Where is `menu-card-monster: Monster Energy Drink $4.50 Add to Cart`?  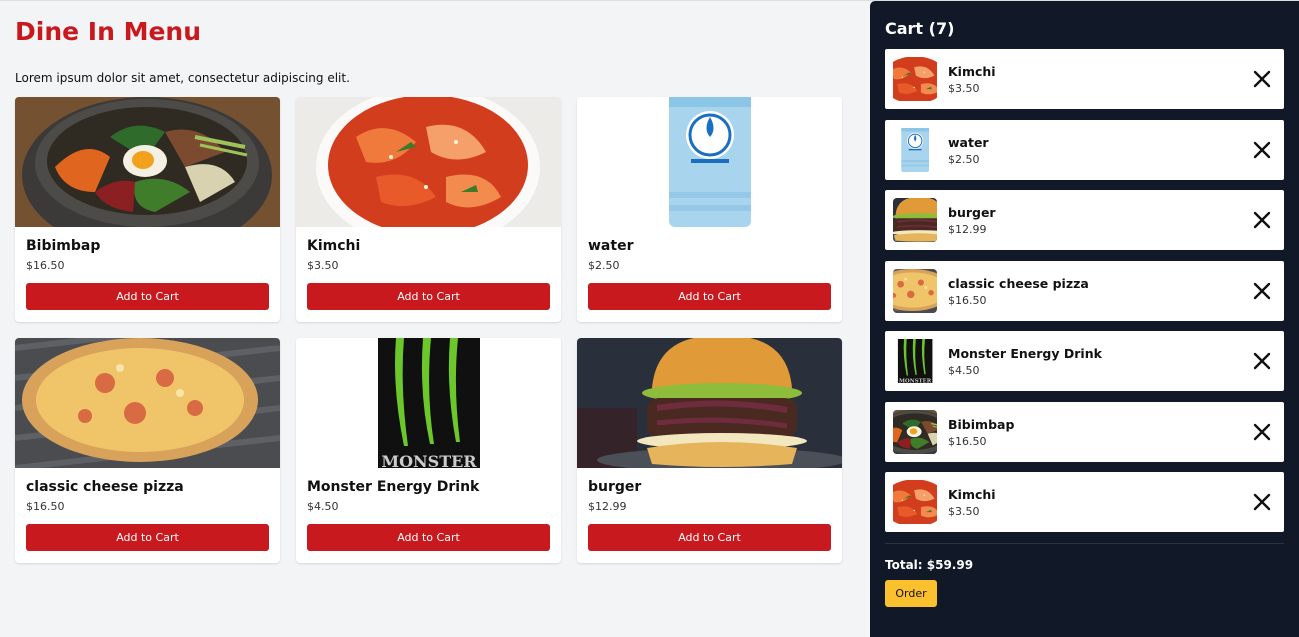
menu-card-monster: Monster Energy Drink $4.50 Add to Cart is located at coordinates (428, 450).